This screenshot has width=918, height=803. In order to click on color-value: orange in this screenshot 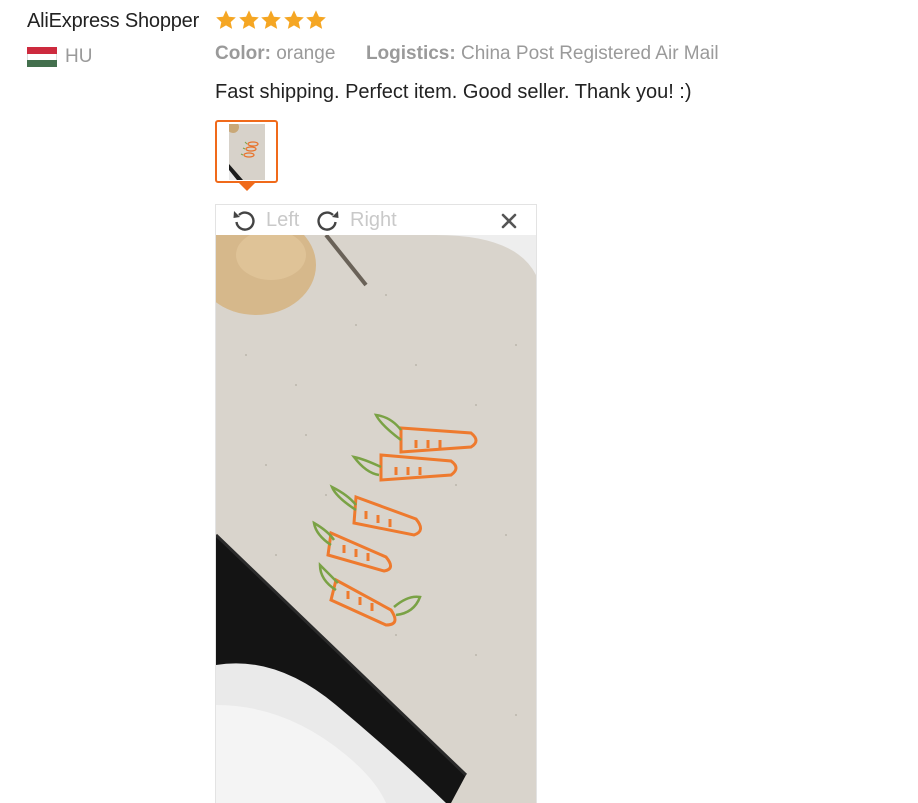, I will do `click(306, 53)`.